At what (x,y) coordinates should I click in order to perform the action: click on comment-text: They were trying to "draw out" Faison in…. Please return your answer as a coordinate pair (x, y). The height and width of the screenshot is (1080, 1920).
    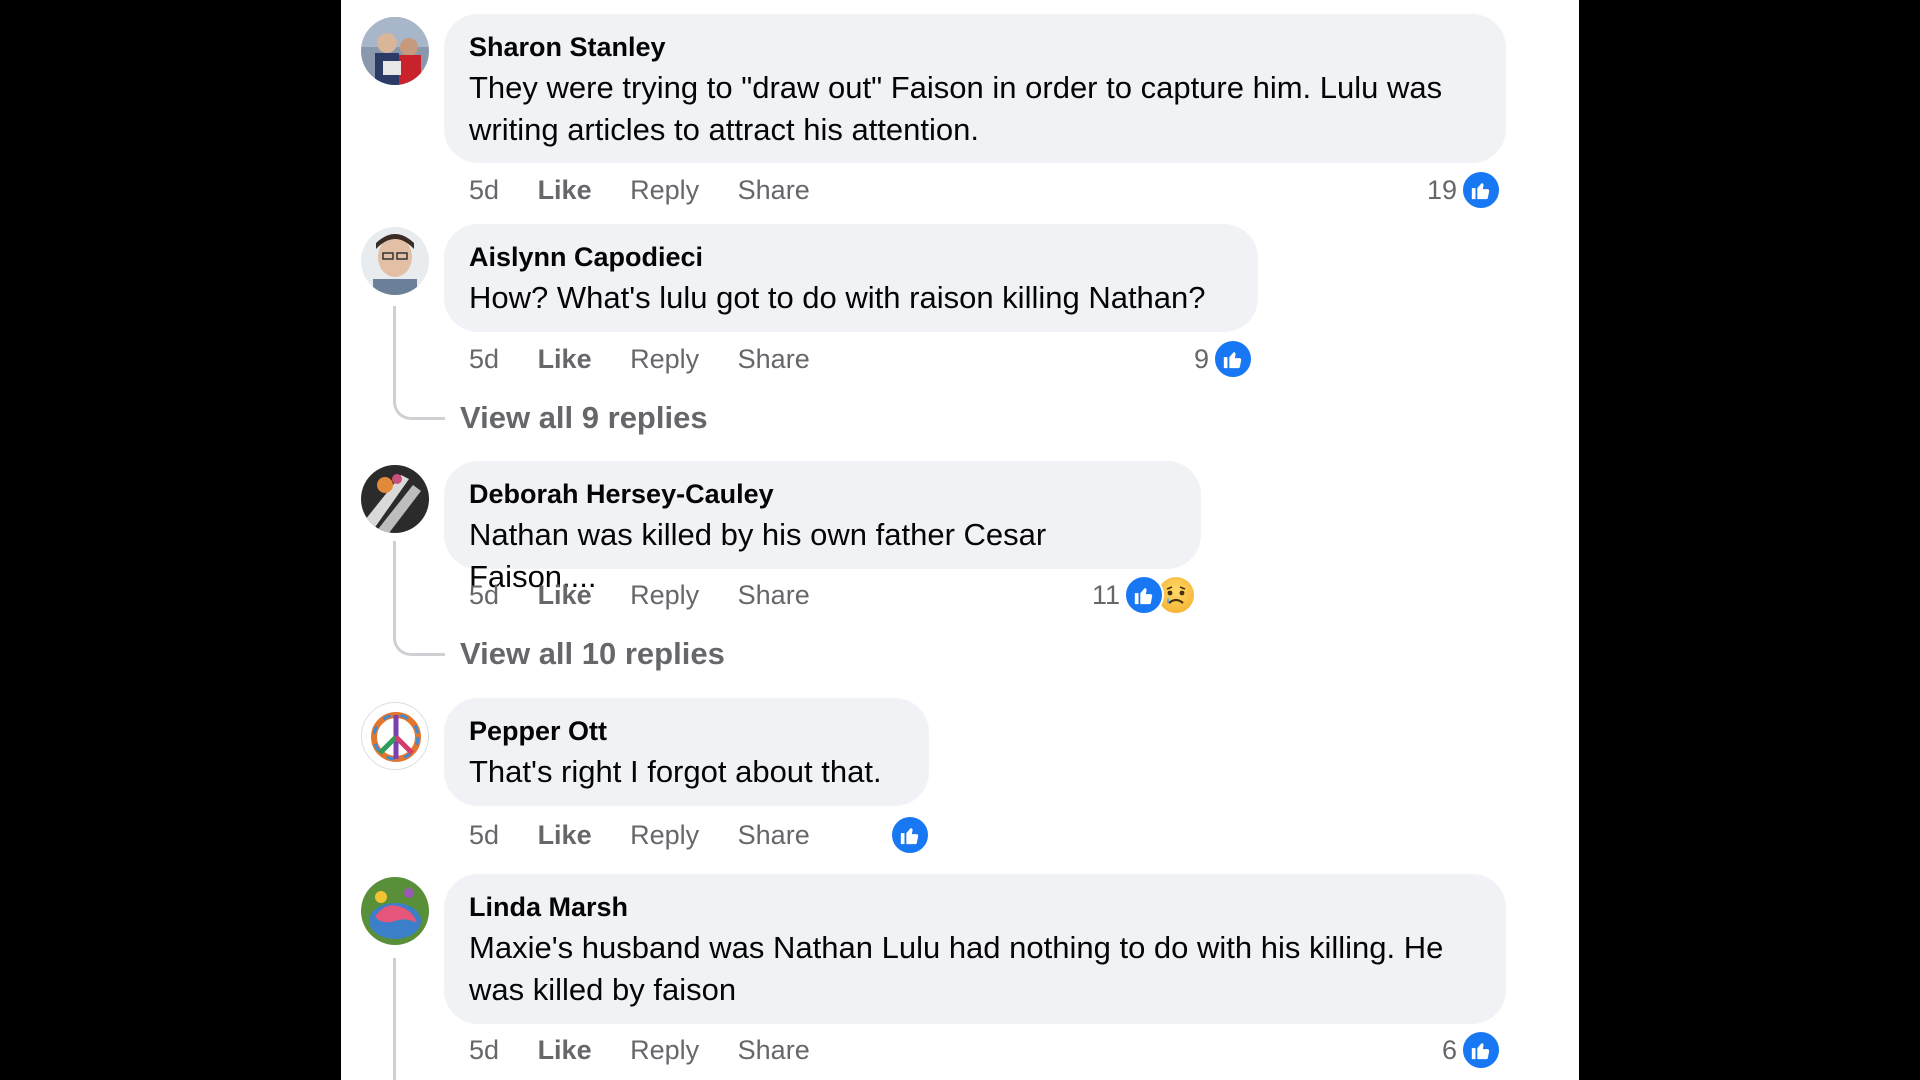
    Looking at the image, I should click on (956, 108).